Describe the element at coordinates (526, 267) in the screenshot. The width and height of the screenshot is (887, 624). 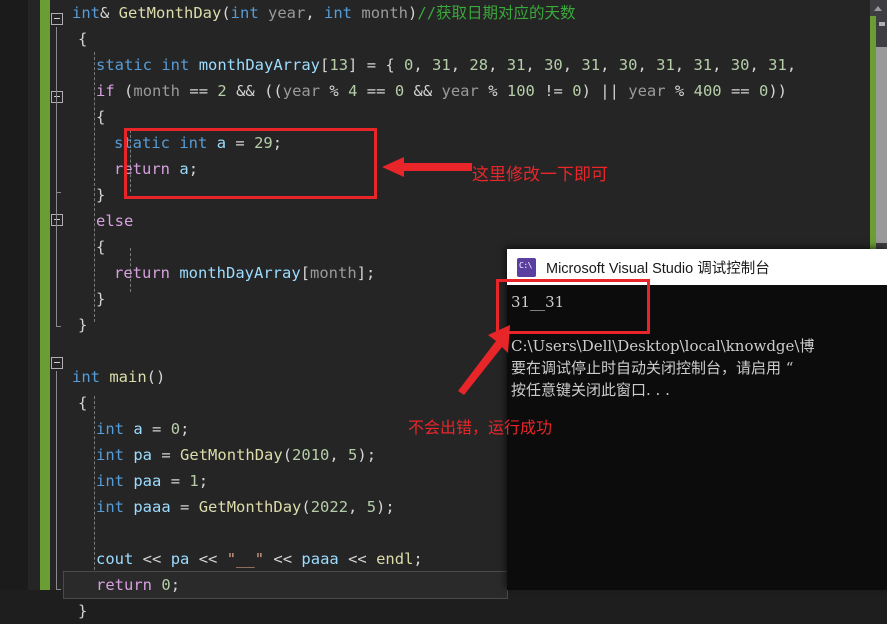
I see `console-app-icon` at that location.